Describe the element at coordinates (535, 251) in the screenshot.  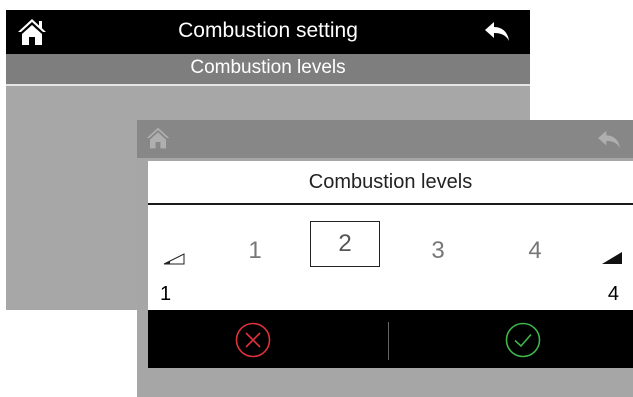
I see `level-option-4: 4` at that location.